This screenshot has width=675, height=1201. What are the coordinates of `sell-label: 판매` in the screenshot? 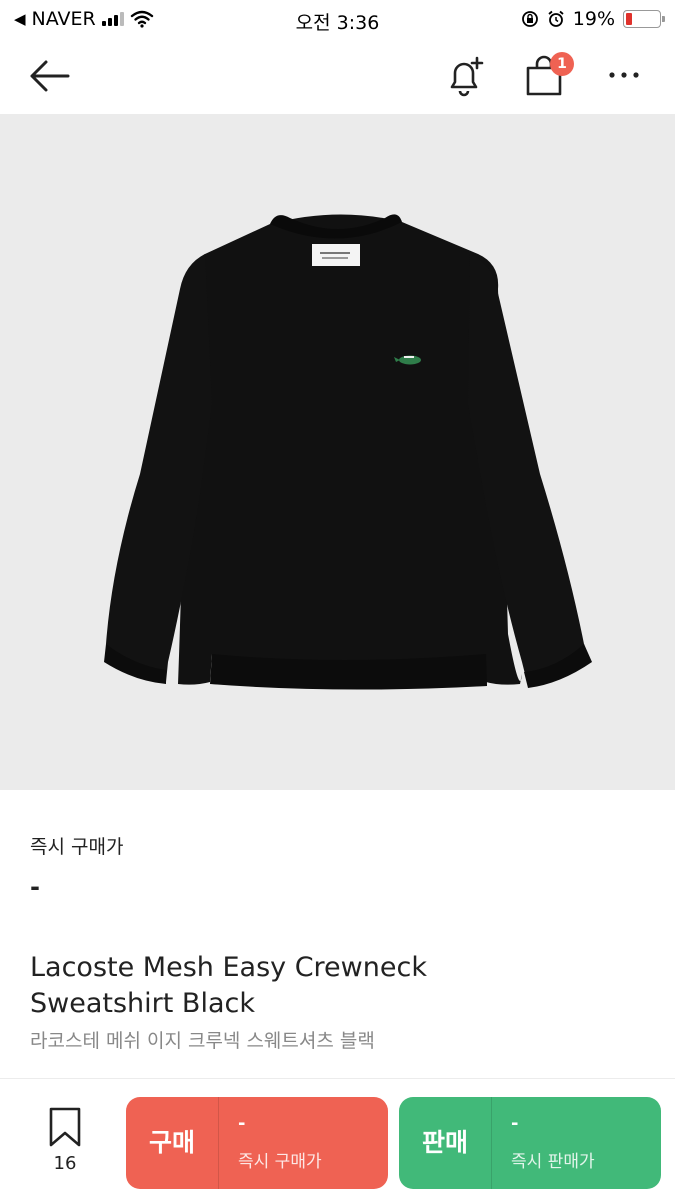 It's located at (444, 1142).